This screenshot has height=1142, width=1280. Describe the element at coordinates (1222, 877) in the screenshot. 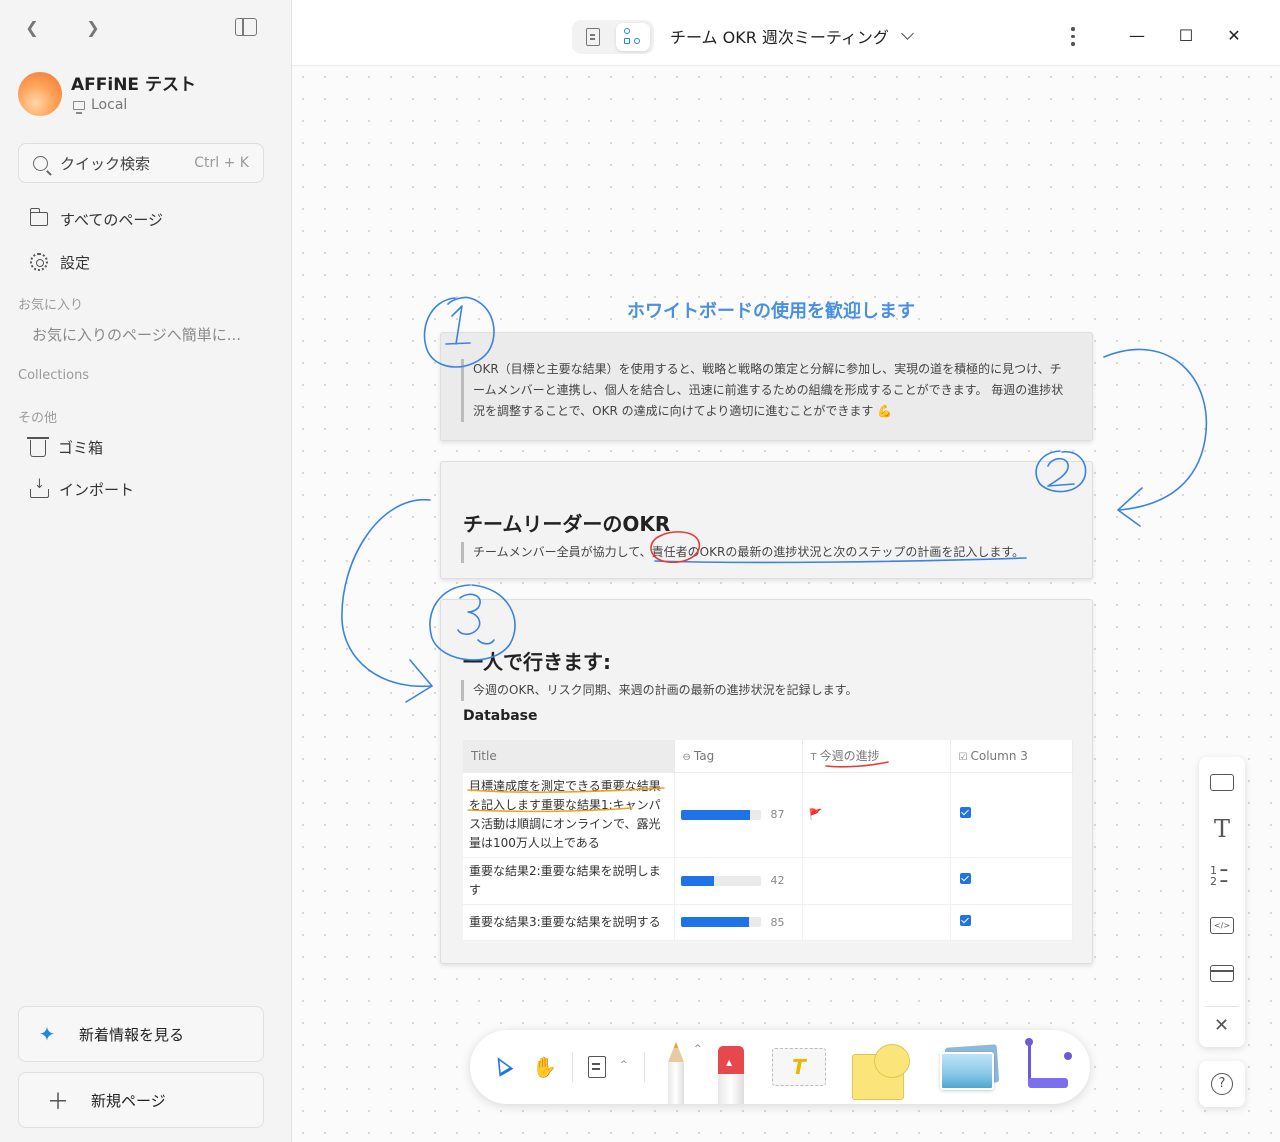

I see `numbered-list-icon: 1 ━ 2 ━` at that location.